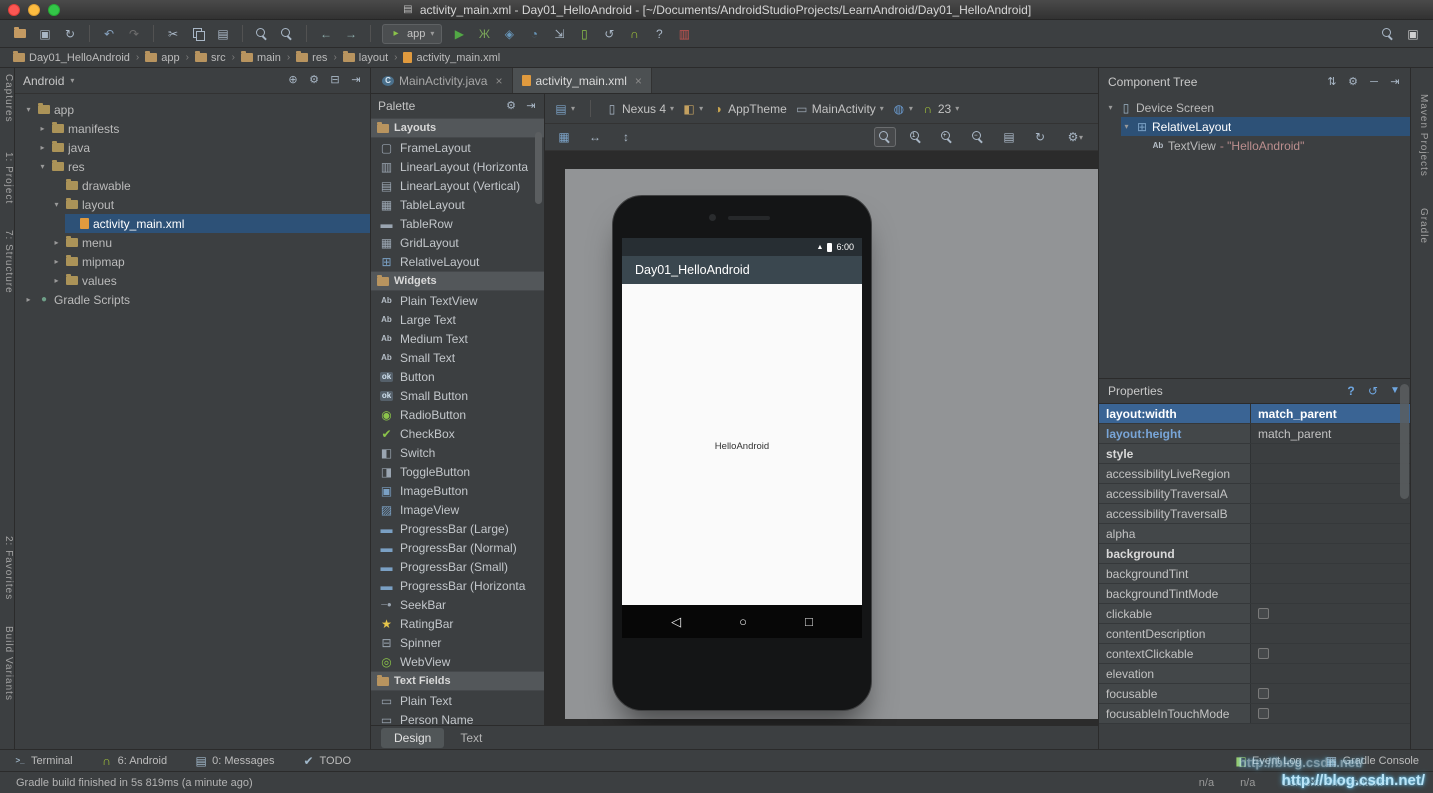 The width and height of the screenshot is (1433, 793). I want to click on cut-button: ✂, so click(173, 34).